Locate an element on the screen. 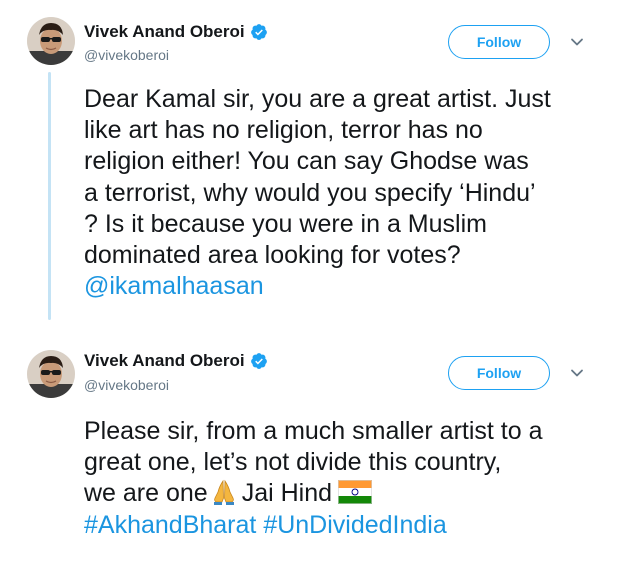  tweet-text-line: we are one Jai Hind is located at coordinates (349, 493).